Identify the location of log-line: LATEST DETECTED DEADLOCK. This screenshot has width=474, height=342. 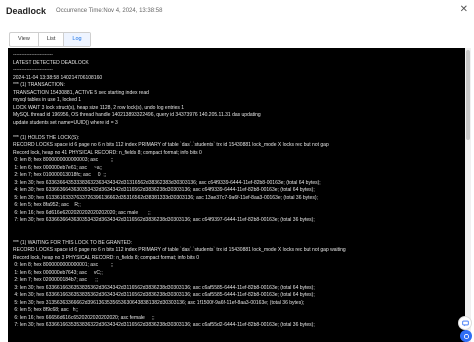
(51, 62).